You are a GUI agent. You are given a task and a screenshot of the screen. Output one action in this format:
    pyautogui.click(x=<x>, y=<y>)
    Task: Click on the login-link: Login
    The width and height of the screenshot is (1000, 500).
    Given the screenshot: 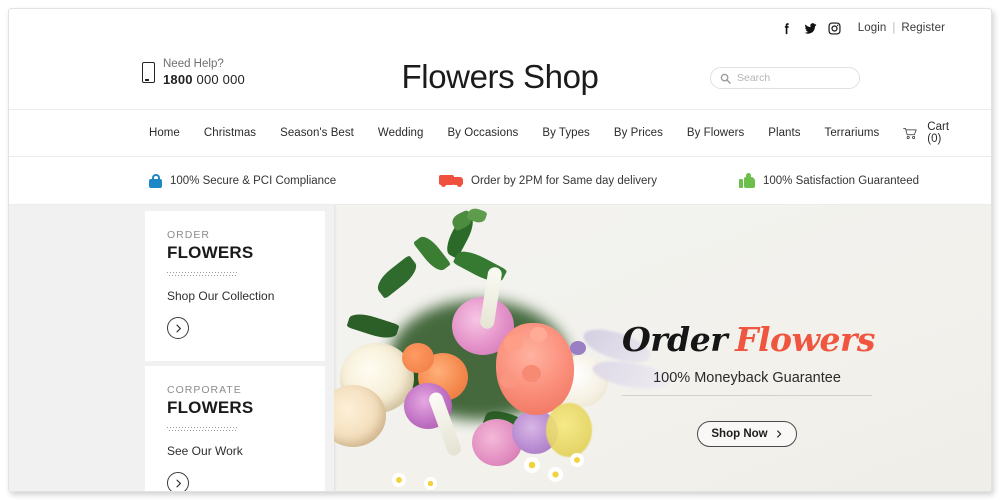 What is the action you would take?
    pyautogui.click(x=872, y=28)
    